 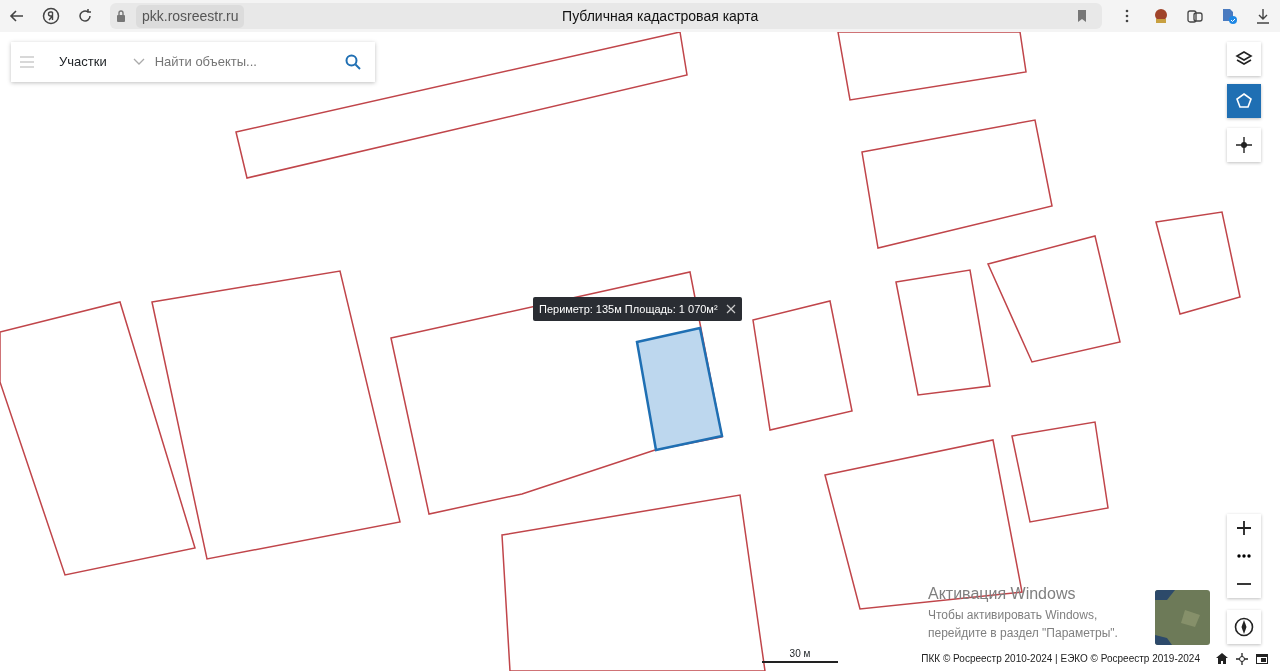 What do you see at coordinates (1244, 59) in the screenshot?
I see `layers-tool-button` at bounding box center [1244, 59].